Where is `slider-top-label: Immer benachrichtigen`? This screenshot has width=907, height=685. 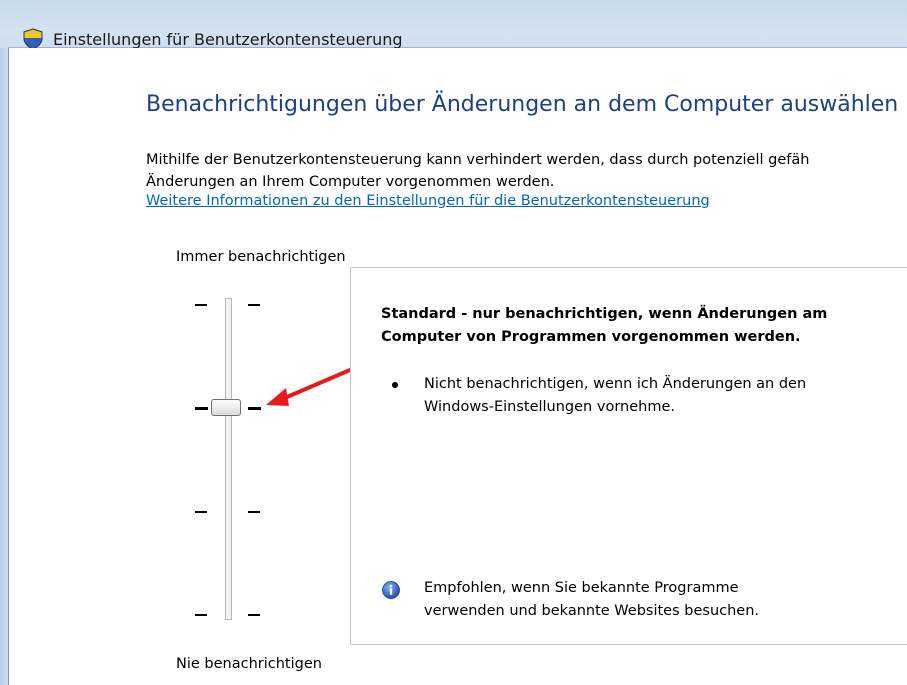
slider-top-label: Immer benachrichtigen is located at coordinates (261, 257).